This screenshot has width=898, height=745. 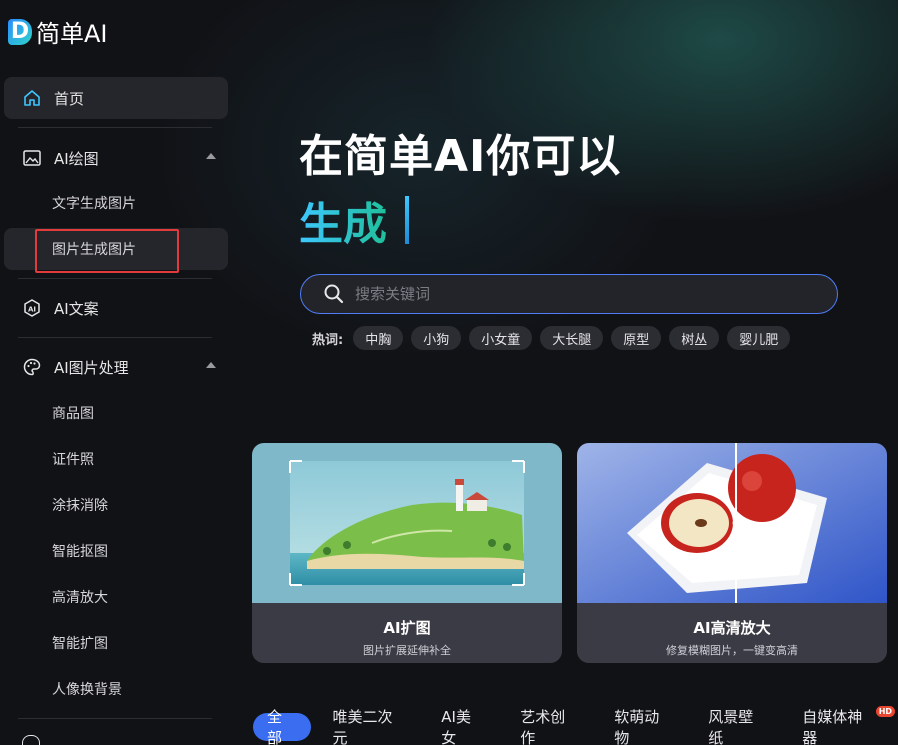 What do you see at coordinates (116, 158) in the screenshot?
I see `sidebar-item-ai-drawing: AI绘图` at bounding box center [116, 158].